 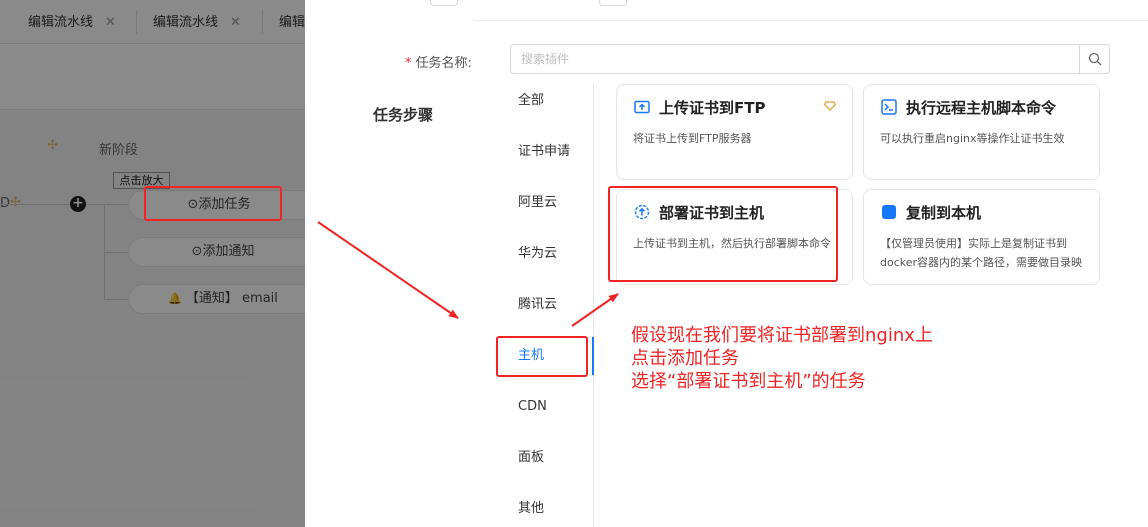 What do you see at coordinates (593, 305) in the screenshot?
I see `category-divider` at bounding box center [593, 305].